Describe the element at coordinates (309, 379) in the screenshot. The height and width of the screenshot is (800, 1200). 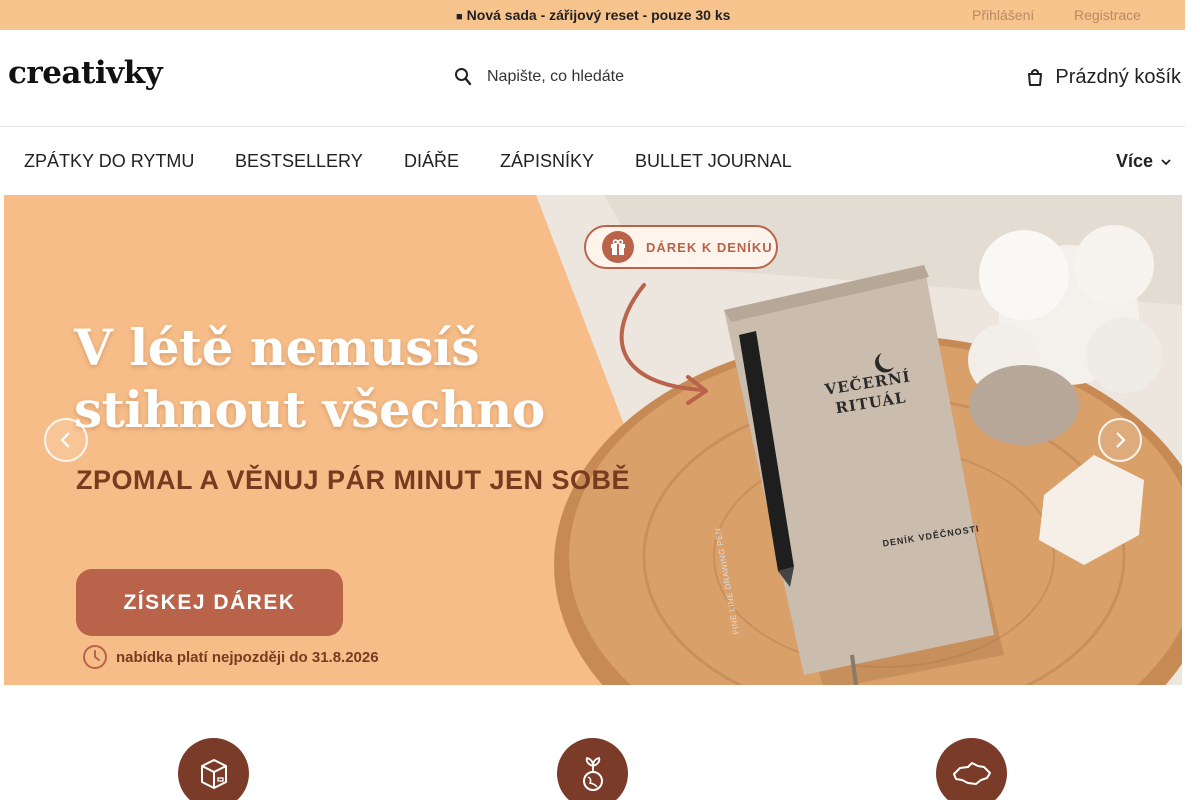
I see `banner-headline: V létě nemusíš stihnout všechno` at that location.